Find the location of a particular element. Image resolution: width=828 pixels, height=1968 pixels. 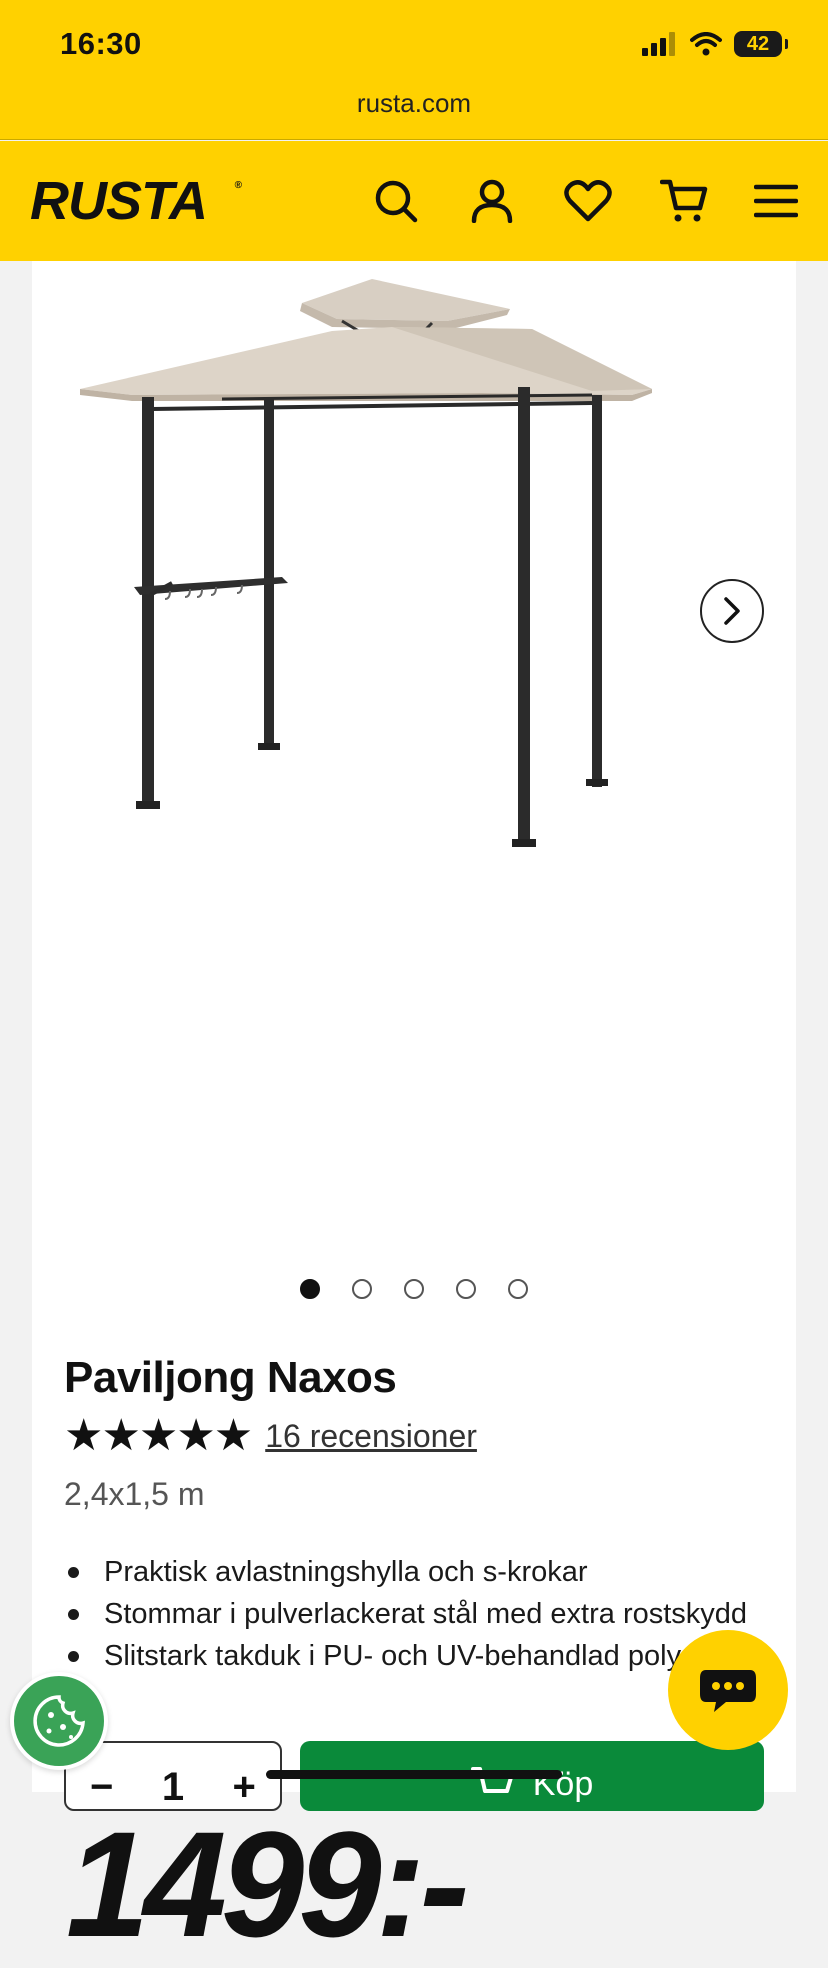

menu-button is located at coordinates (765, 201).